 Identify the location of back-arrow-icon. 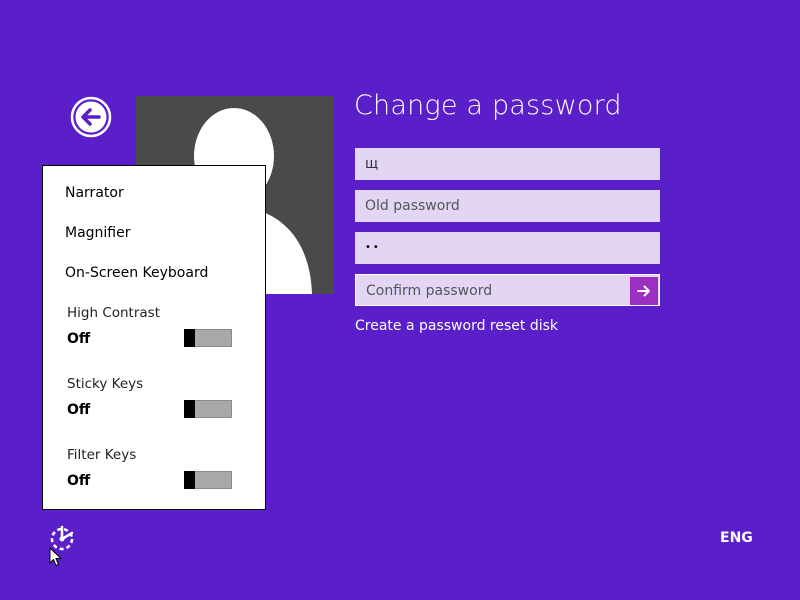
(91, 117).